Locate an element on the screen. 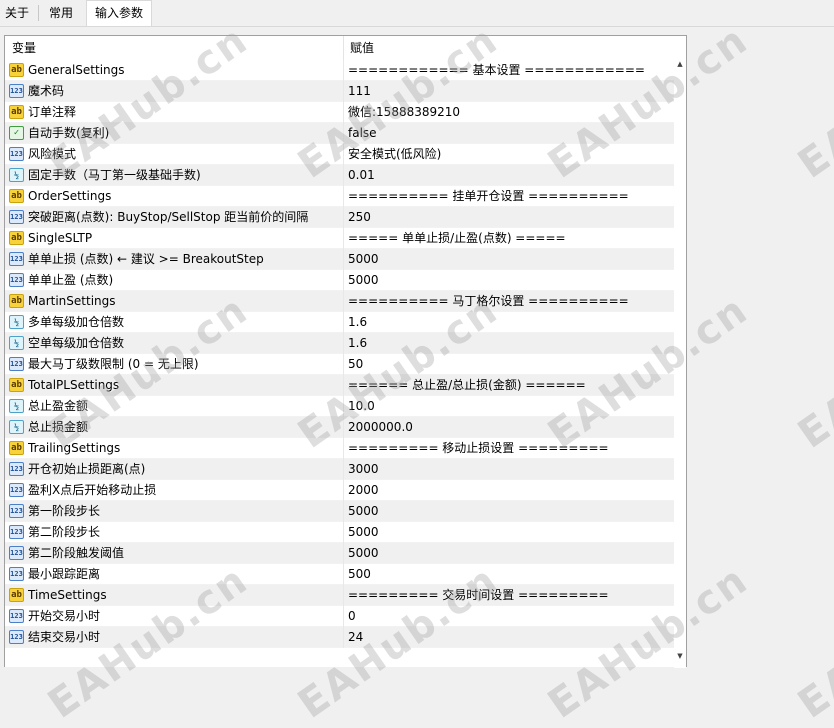  tab-about: 关于 is located at coordinates (17, 13).